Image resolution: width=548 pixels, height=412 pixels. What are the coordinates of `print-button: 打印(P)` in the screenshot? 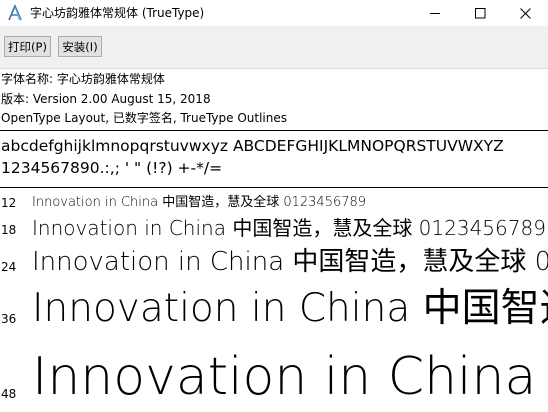 It's located at (27, 46).